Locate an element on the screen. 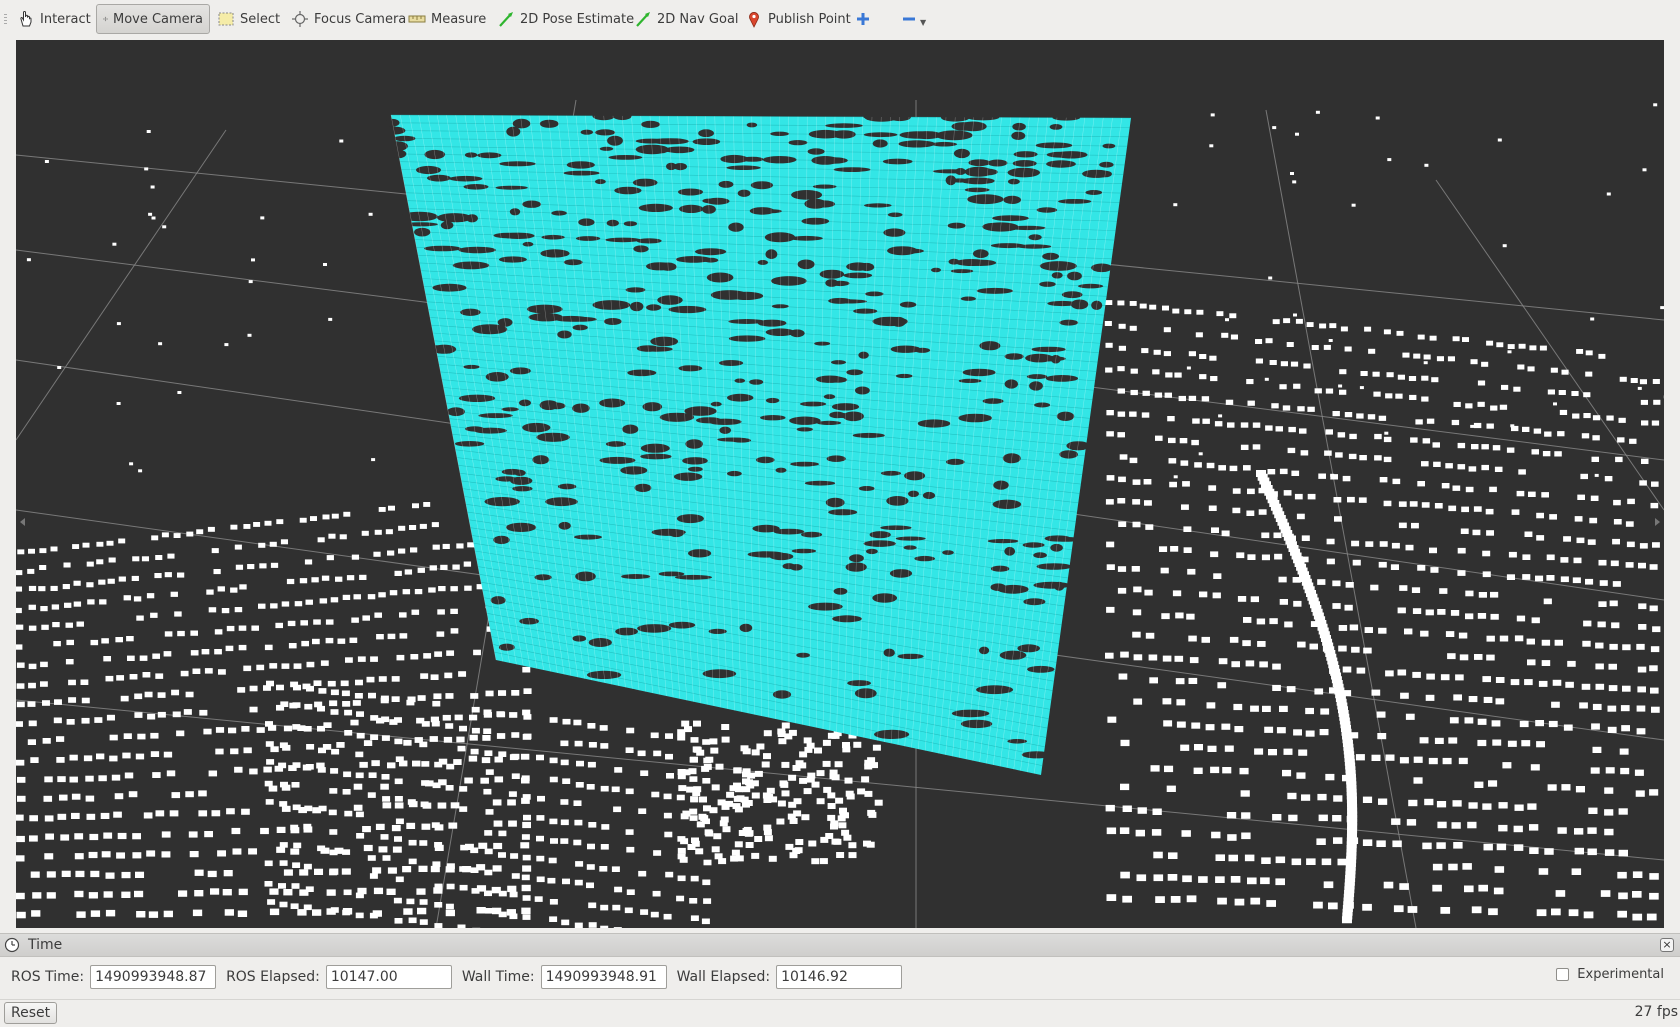 This screenshot has width=1680, height=1027. remove-tool-button: ▼ is located at coordinates (913, 19).